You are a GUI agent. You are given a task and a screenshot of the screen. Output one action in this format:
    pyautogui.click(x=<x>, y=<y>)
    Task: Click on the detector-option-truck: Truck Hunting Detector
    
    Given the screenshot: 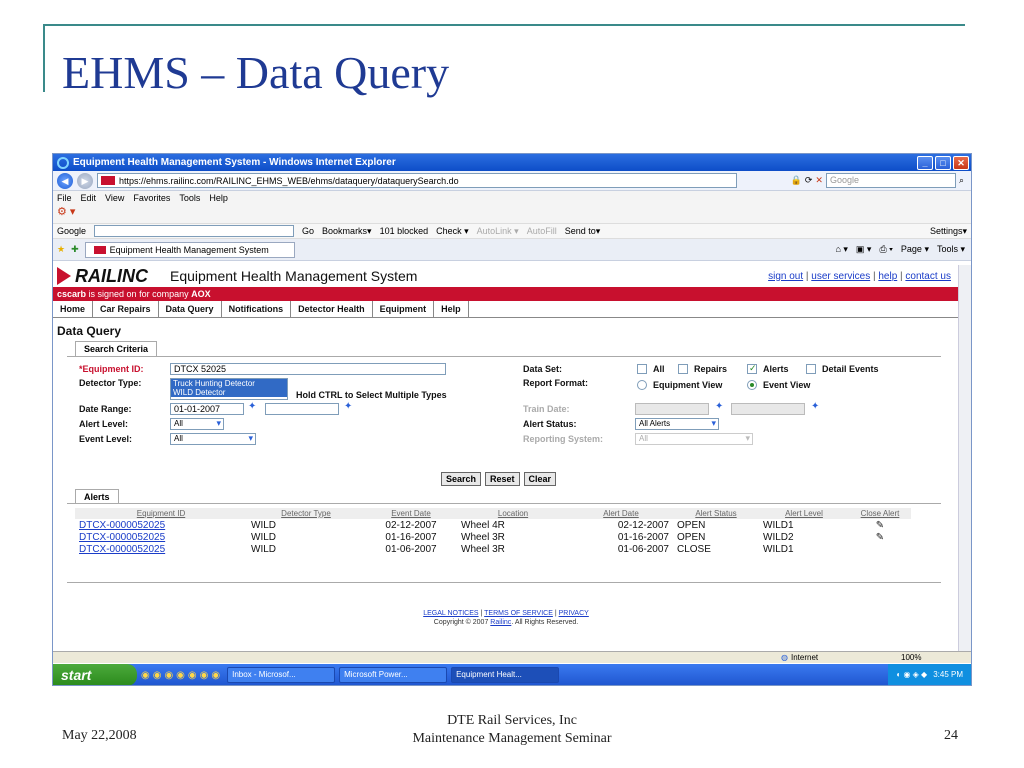 What is the action you would take?
    pyautogui.click(x=229, y=383)
    